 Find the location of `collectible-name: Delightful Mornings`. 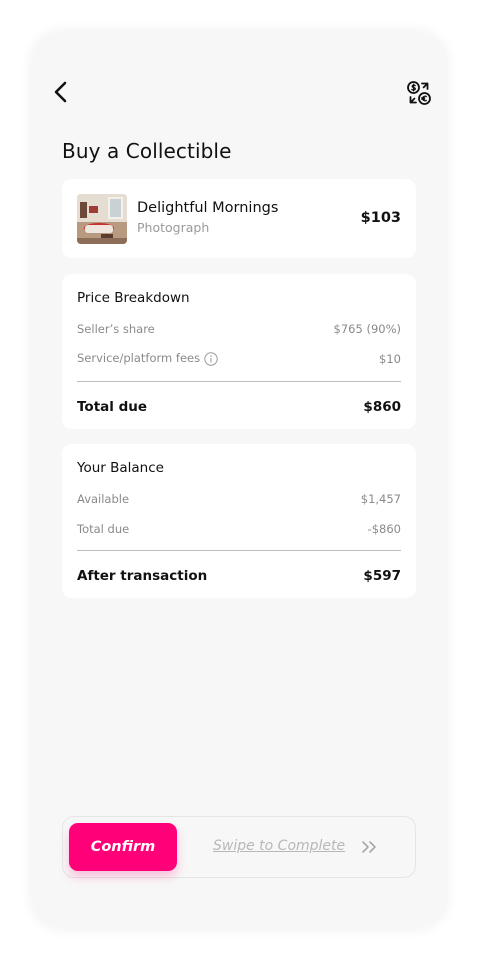

collectible-name: Delightful Mornings is located at coordinates (208, 208).